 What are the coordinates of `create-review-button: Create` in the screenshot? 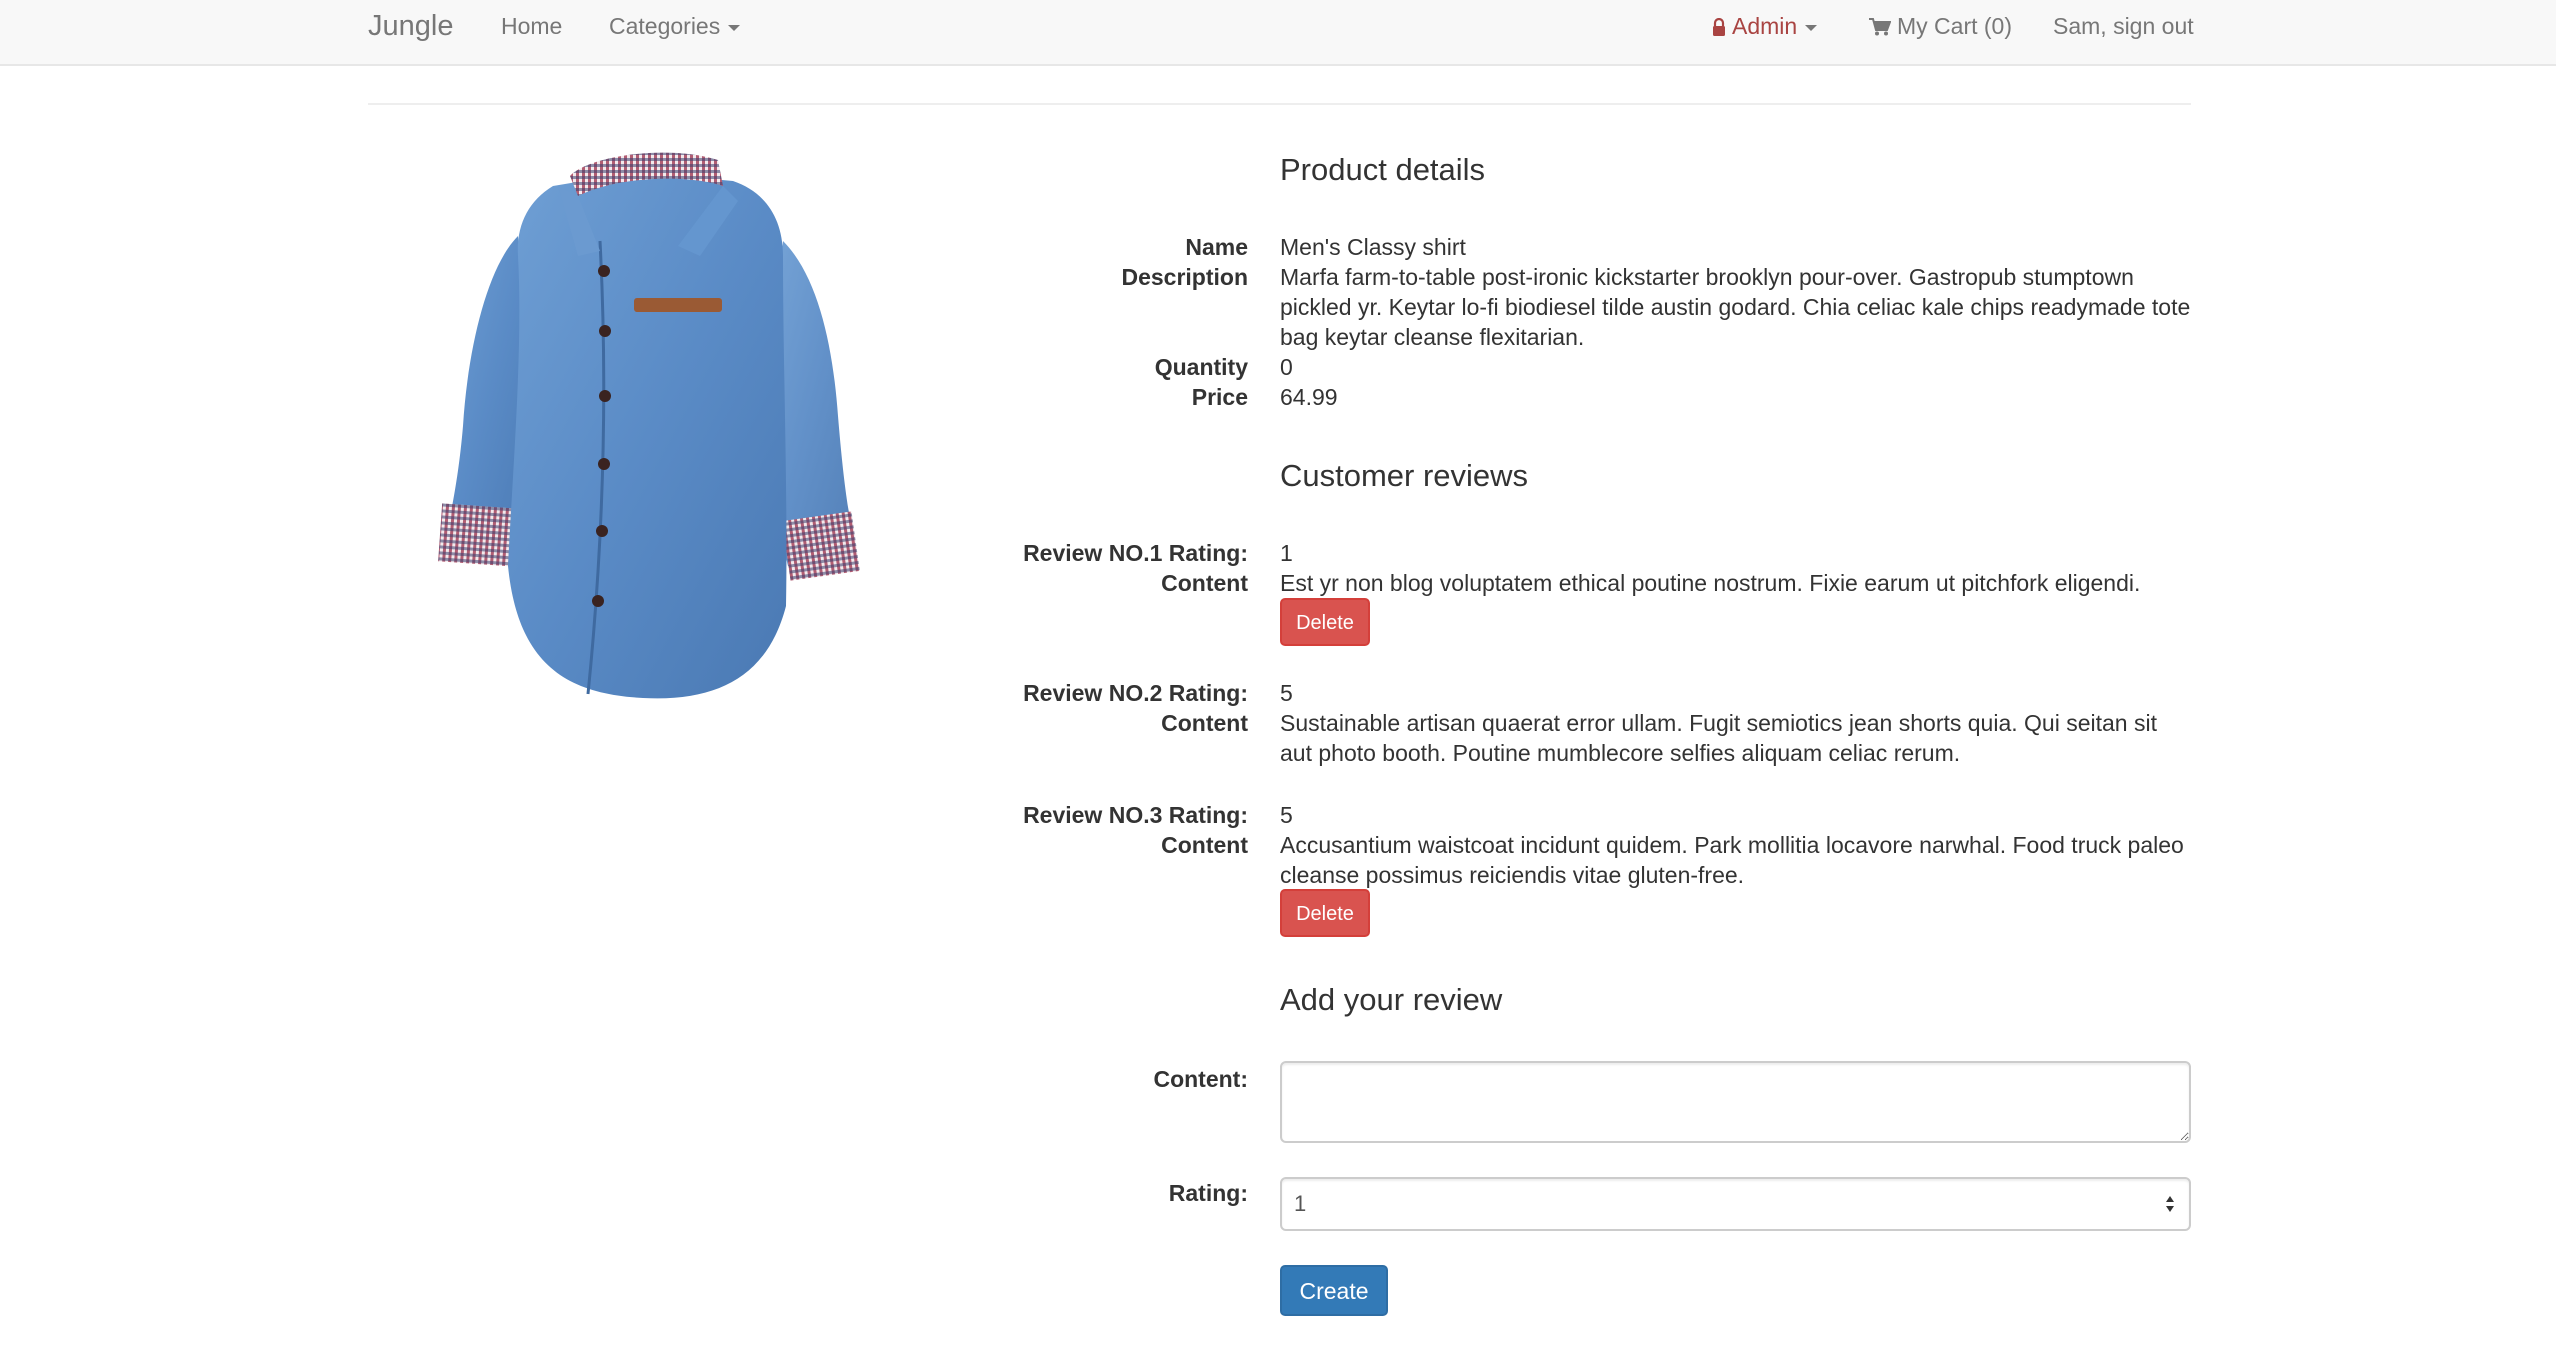 It's located at (1334, 1290).